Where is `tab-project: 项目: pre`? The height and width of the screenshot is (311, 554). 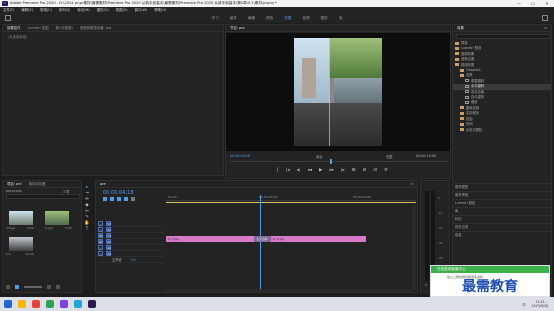 tab-project: 项目: pre is located at coordinates (14, 184).